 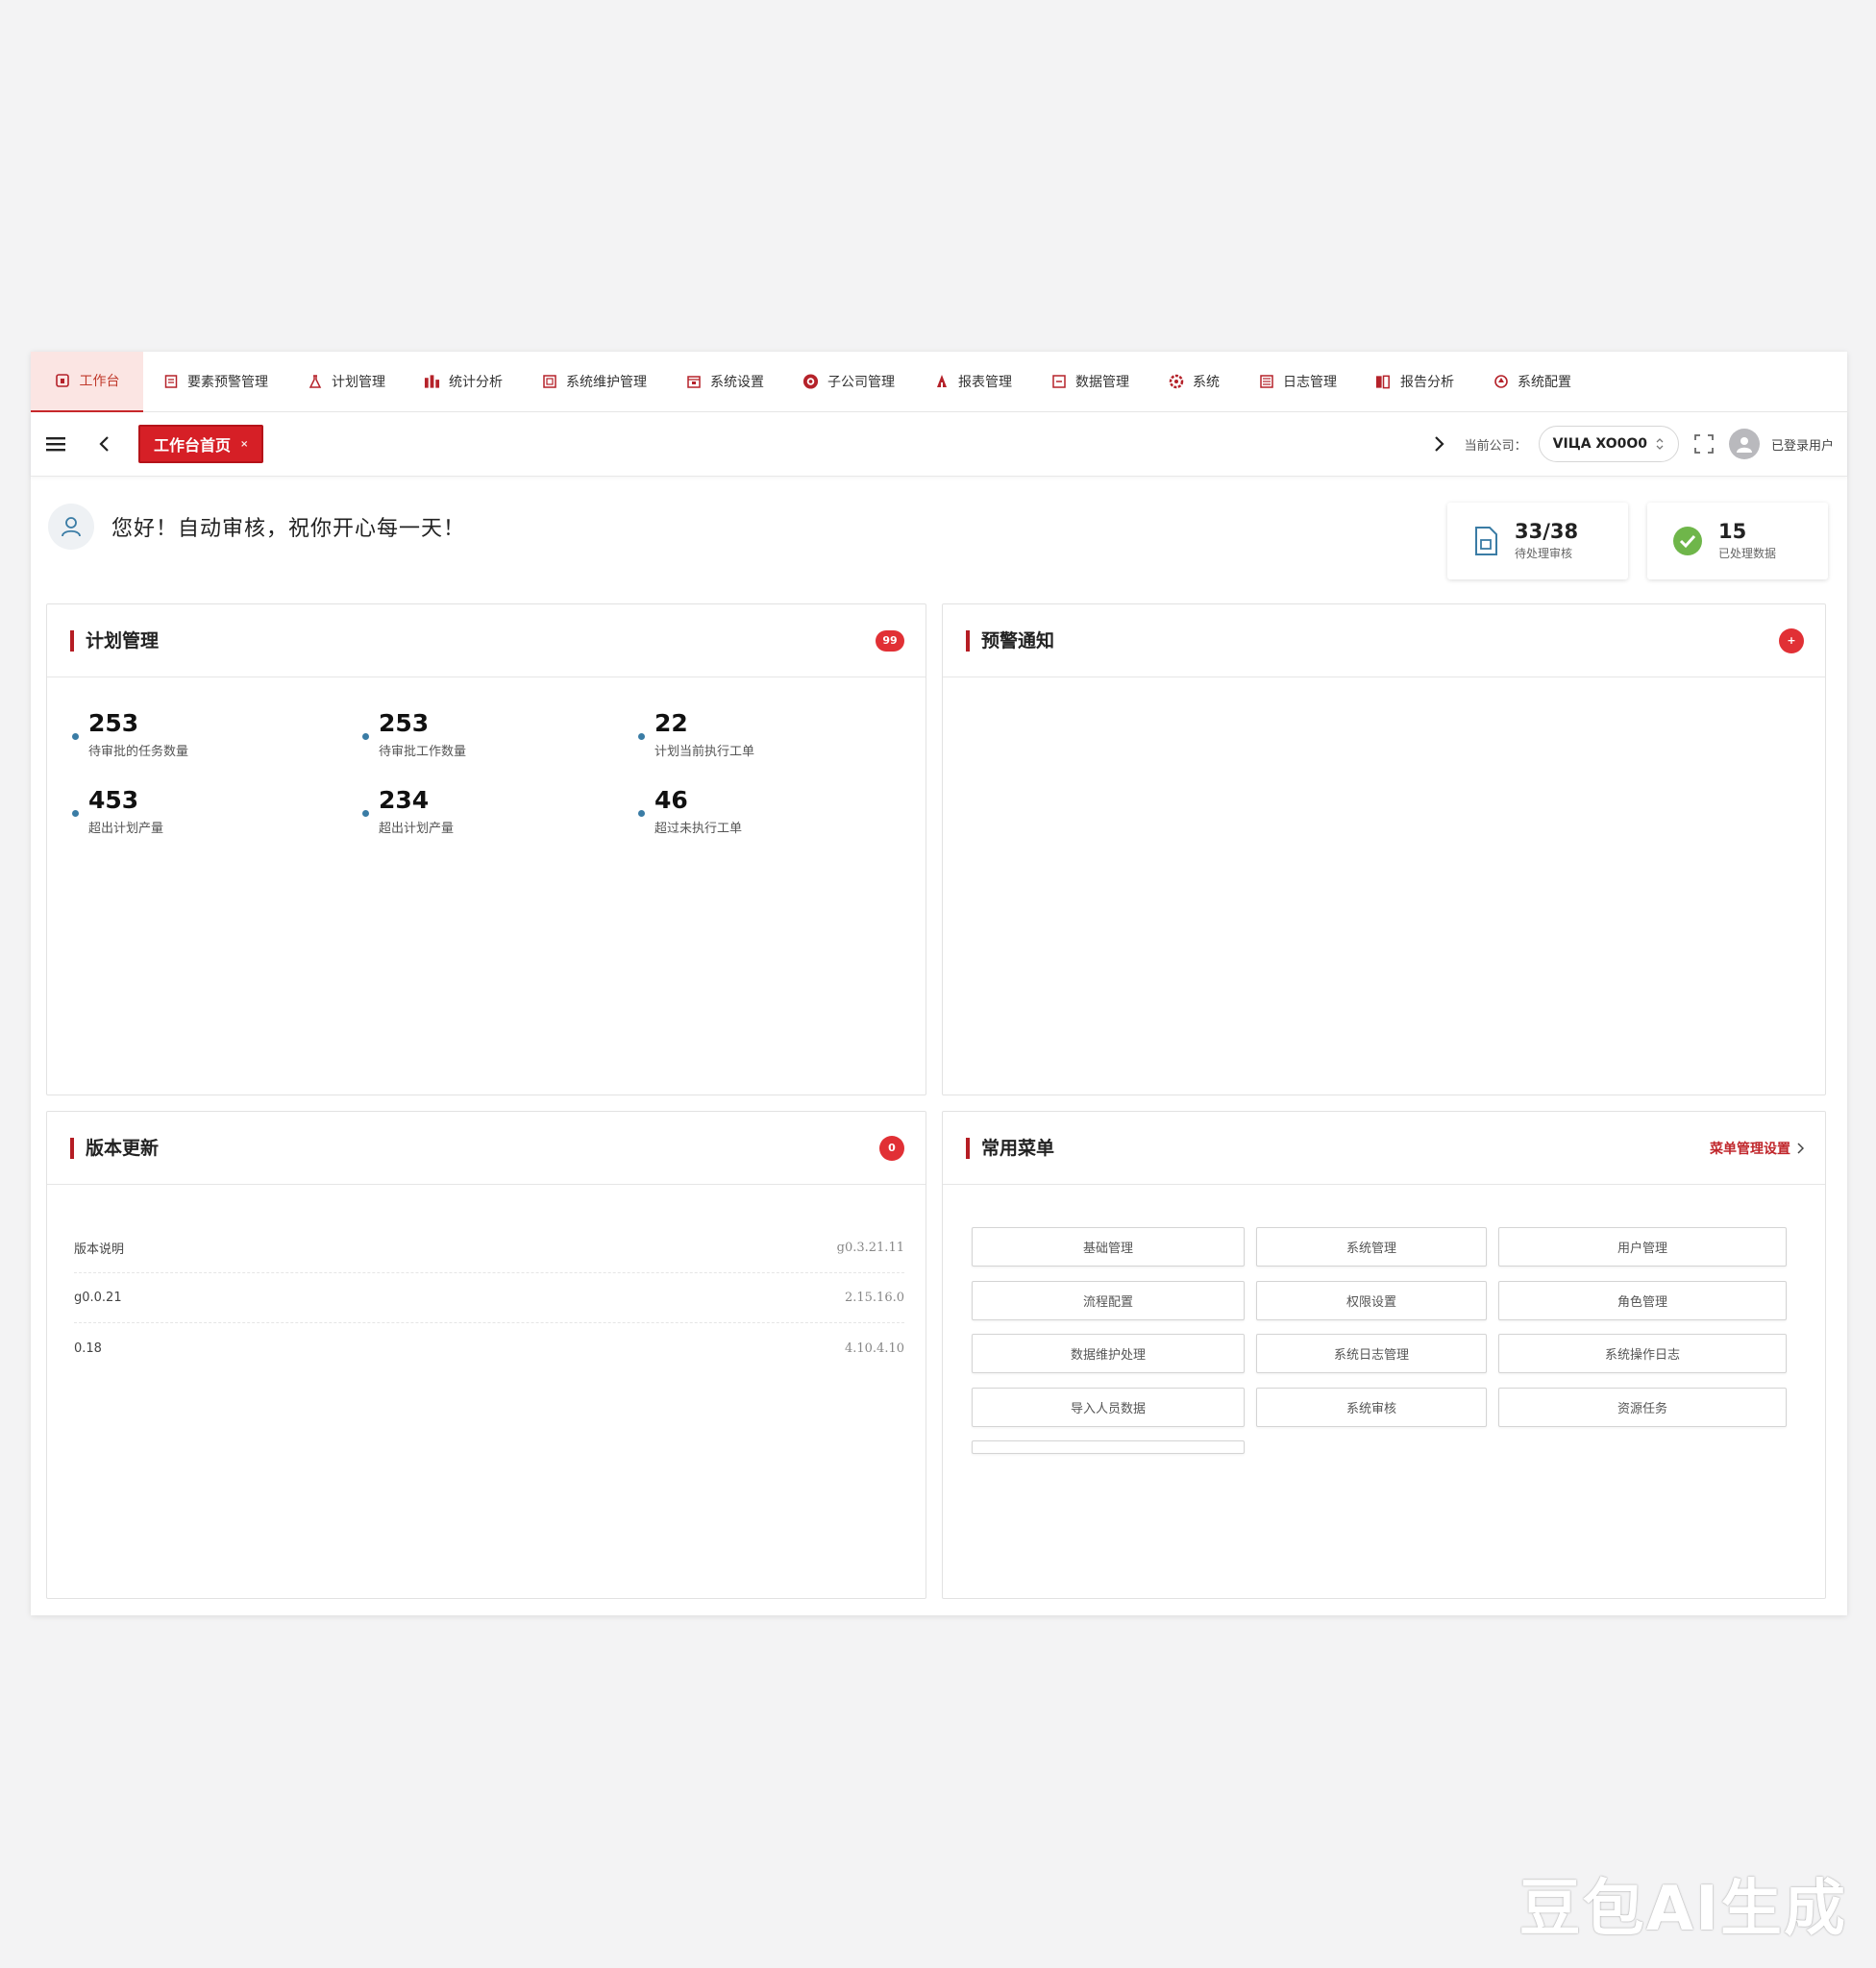 What do you see at coordinates (404, 800) in the screenshot?
I see `plan-stat-value: 234` at bounding box center [404, 800].